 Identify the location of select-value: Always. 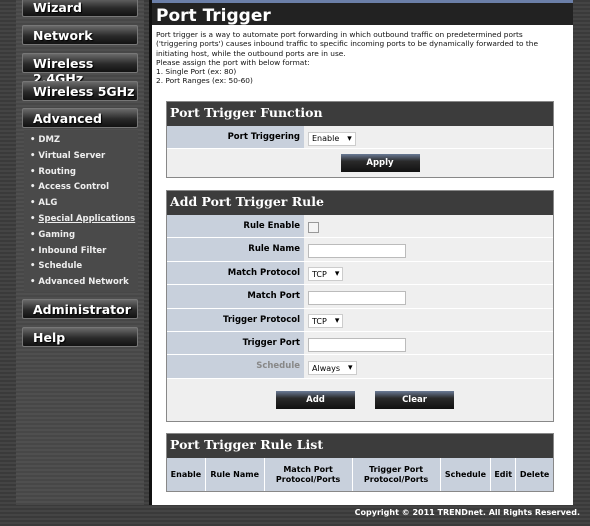
(326, 368).